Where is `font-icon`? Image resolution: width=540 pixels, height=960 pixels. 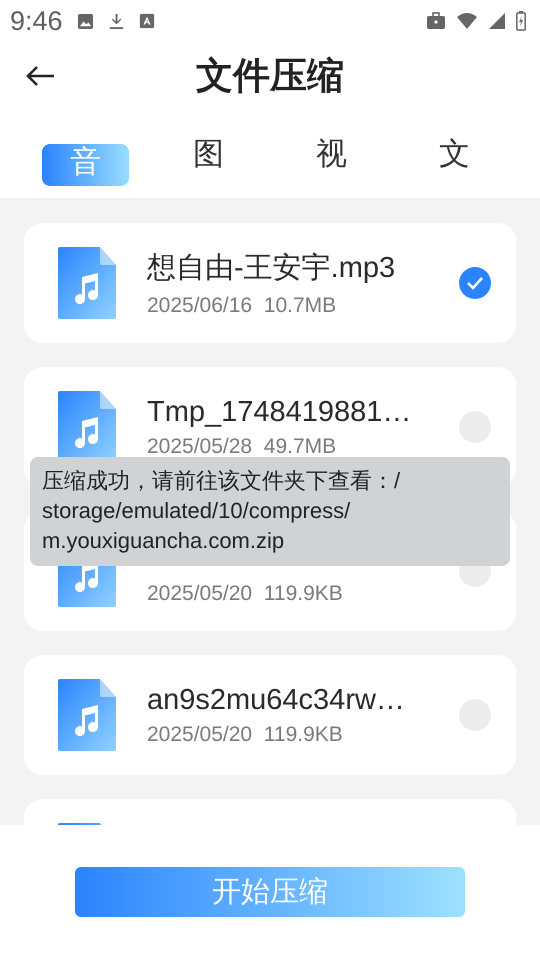
font-icon is located at coordinates (146, 21).